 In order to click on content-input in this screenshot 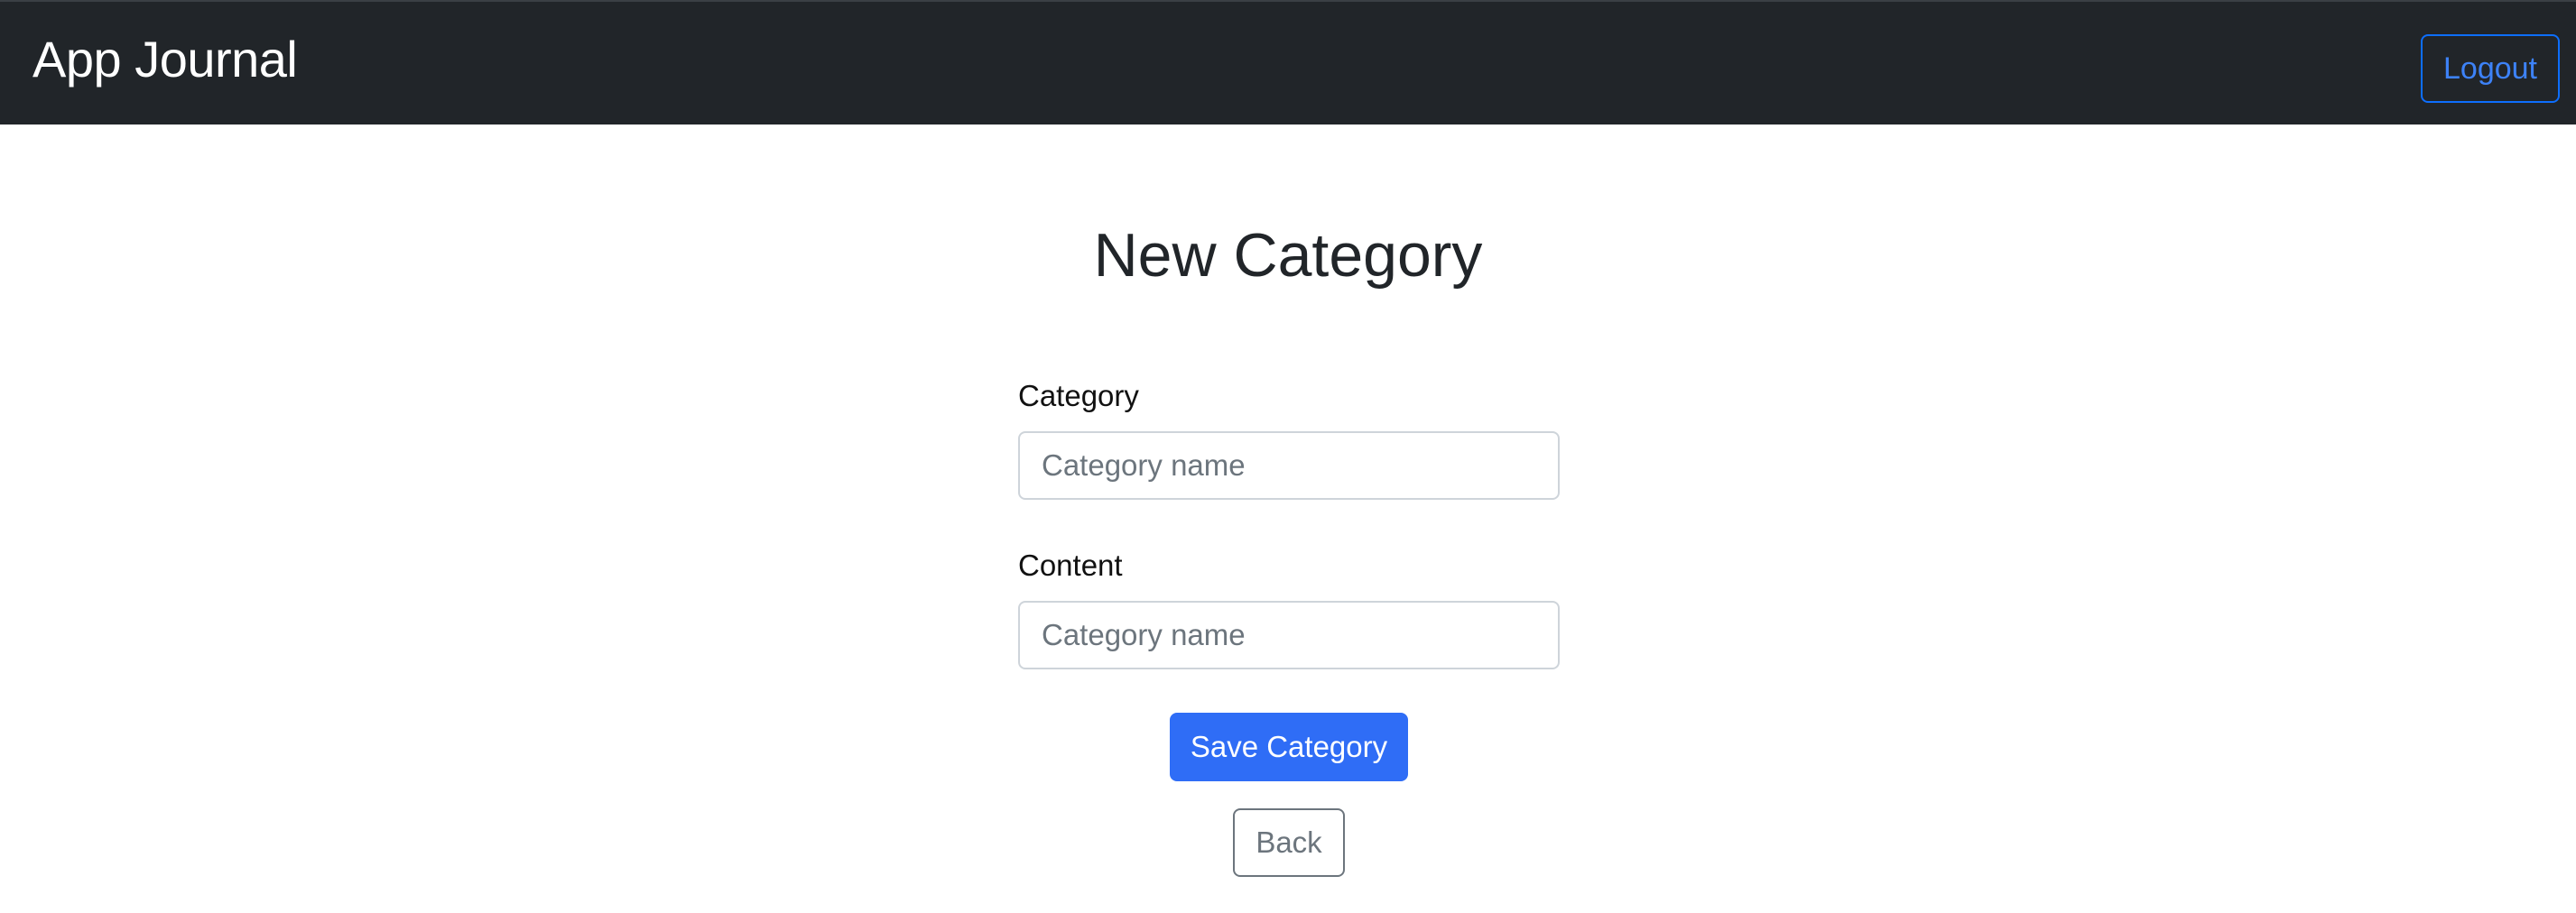, I will do `click(1289, 635)`.